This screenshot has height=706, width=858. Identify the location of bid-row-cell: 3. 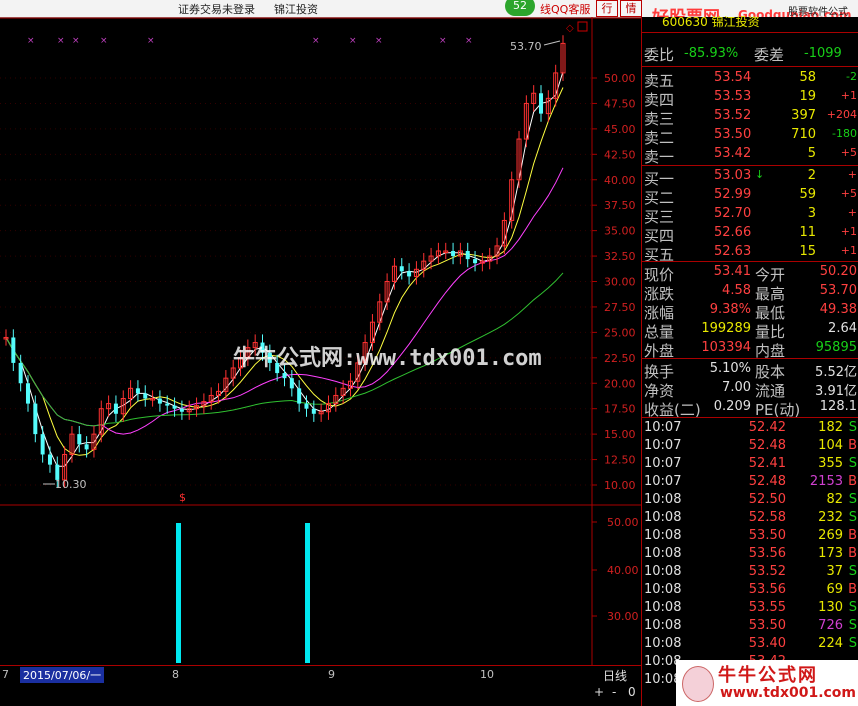
(811, 213).